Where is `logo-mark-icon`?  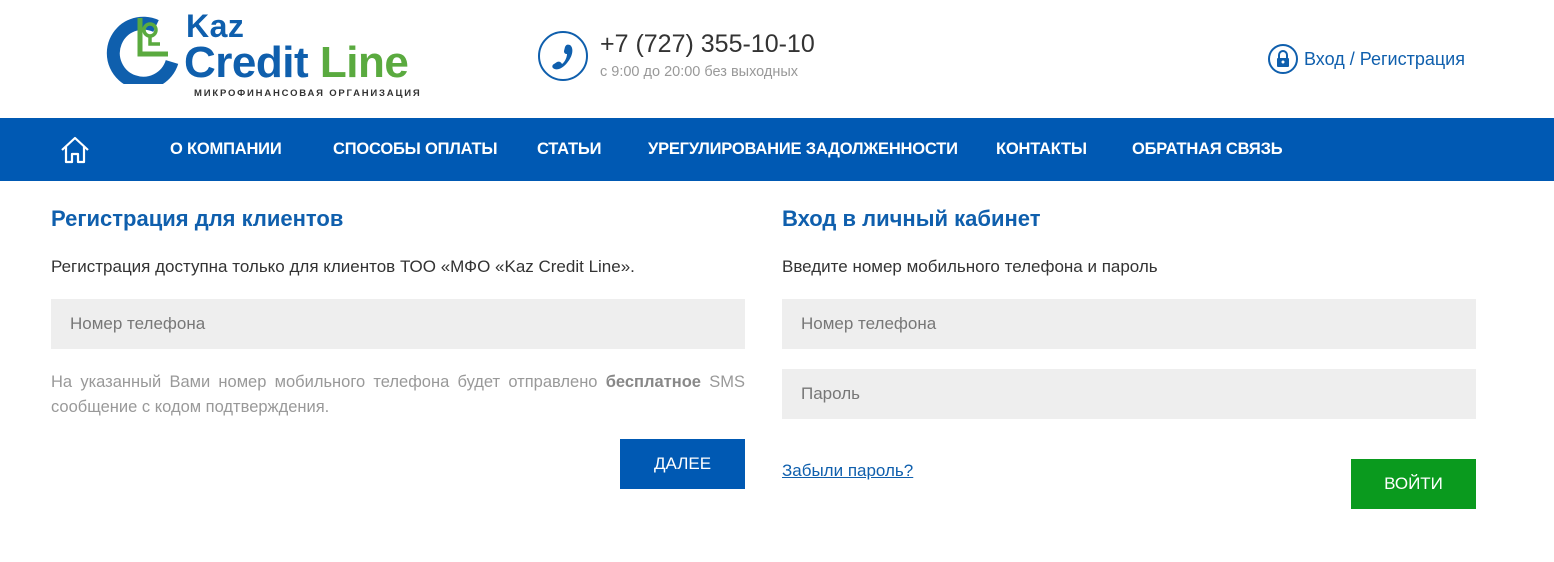 logo-mark-icon is located at coordinates (142, 50).